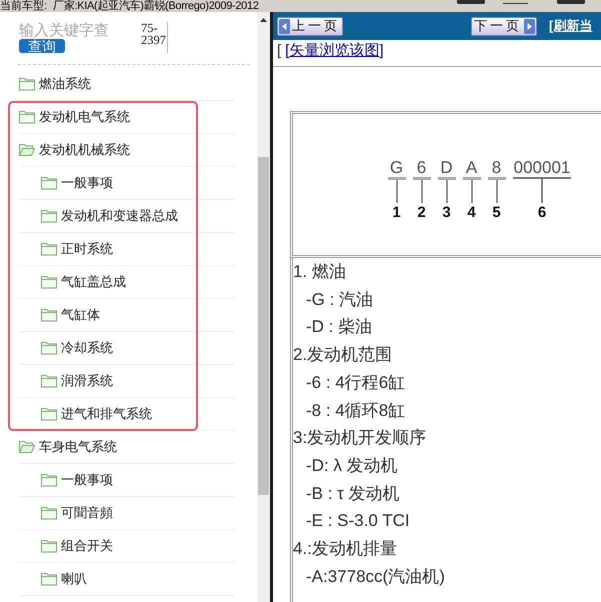  I want to click on car-model-value: 厂家:KIA(起亚汽车)霸锐(Borrego)2009-2012, so click(156, 6).